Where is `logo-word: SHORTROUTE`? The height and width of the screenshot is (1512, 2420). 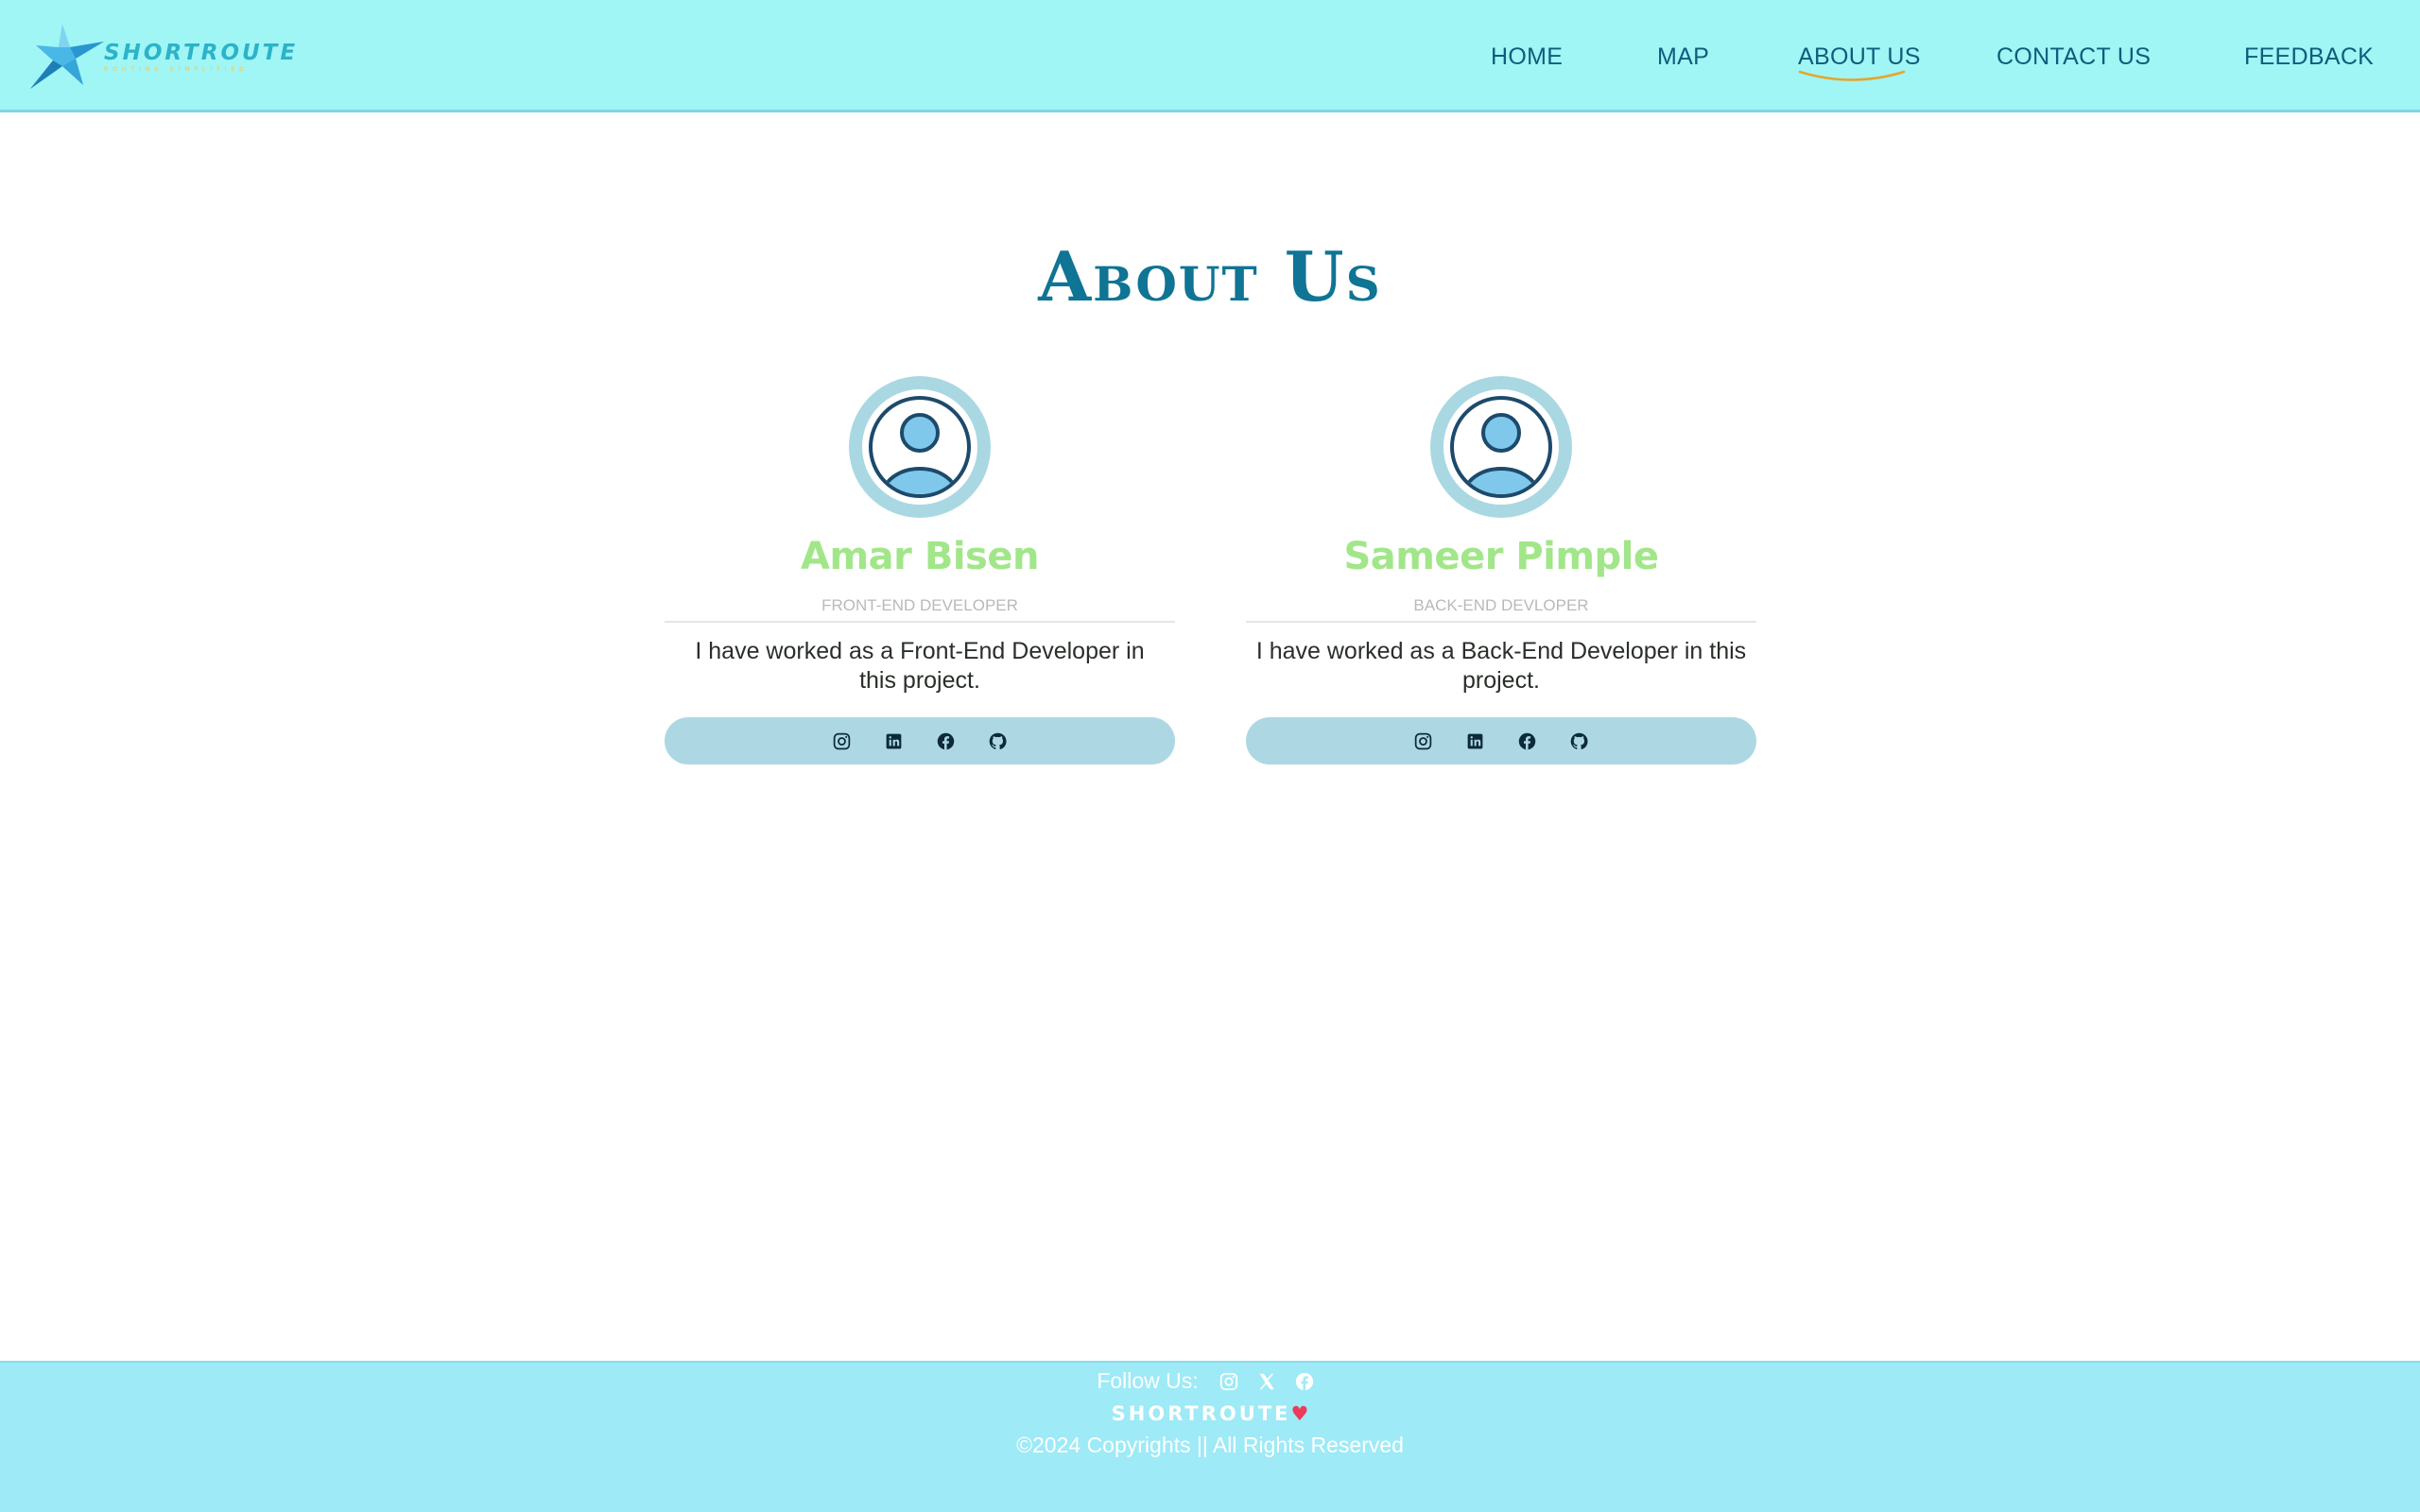 logo-word: SHORTROUTE is located at coordinates (201, 53).